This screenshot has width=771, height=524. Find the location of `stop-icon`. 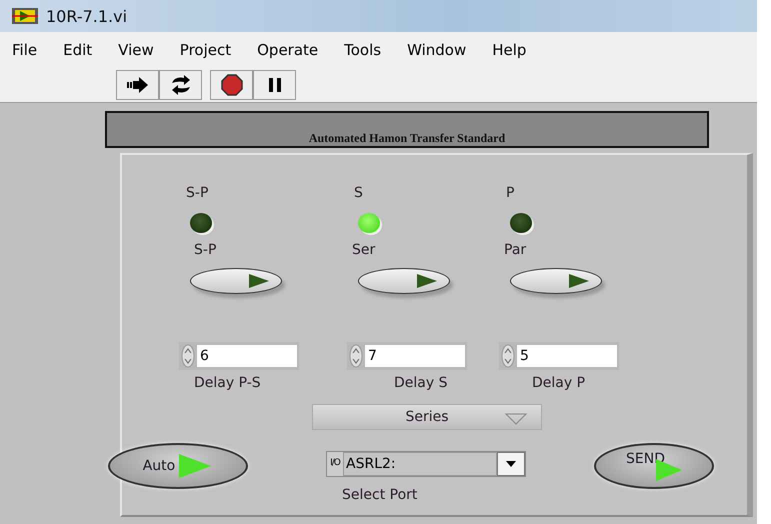

stop-icon is located at coordinates (232, 85).